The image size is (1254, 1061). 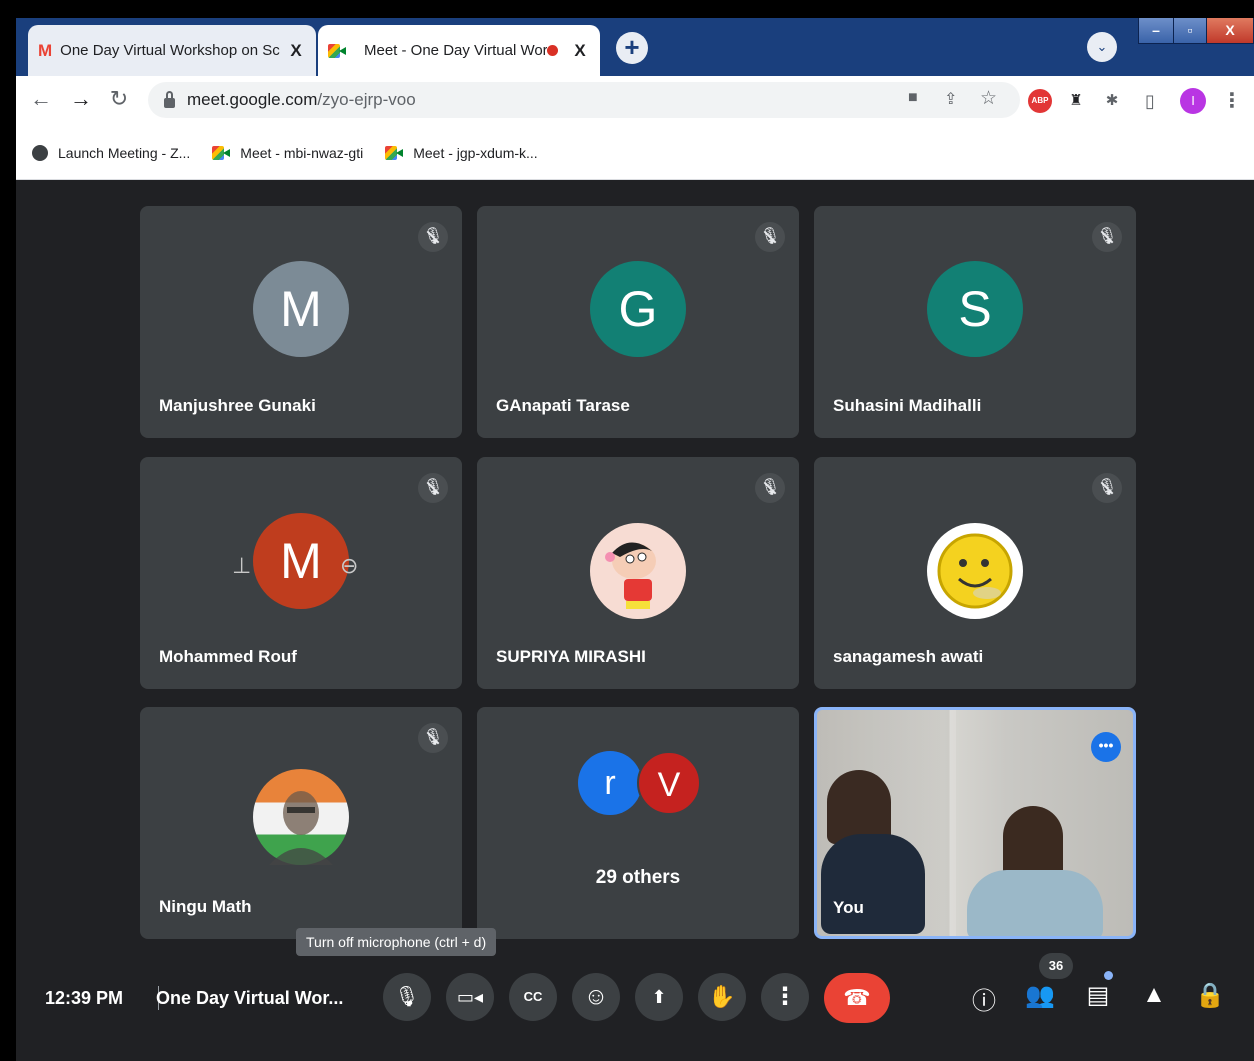 I want to click on participant-tile: 🎙 Ningu Math, so click(x=301, y=823).